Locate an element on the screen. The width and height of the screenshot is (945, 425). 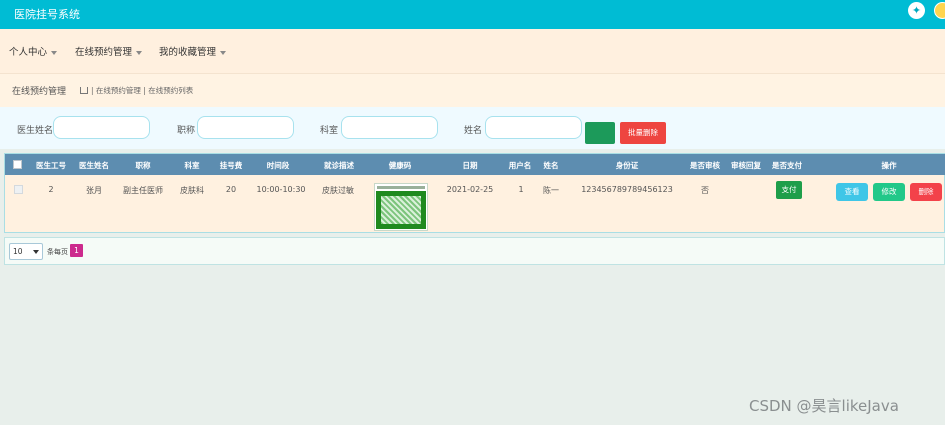
health-code-header is located at coordinates (401, 187).